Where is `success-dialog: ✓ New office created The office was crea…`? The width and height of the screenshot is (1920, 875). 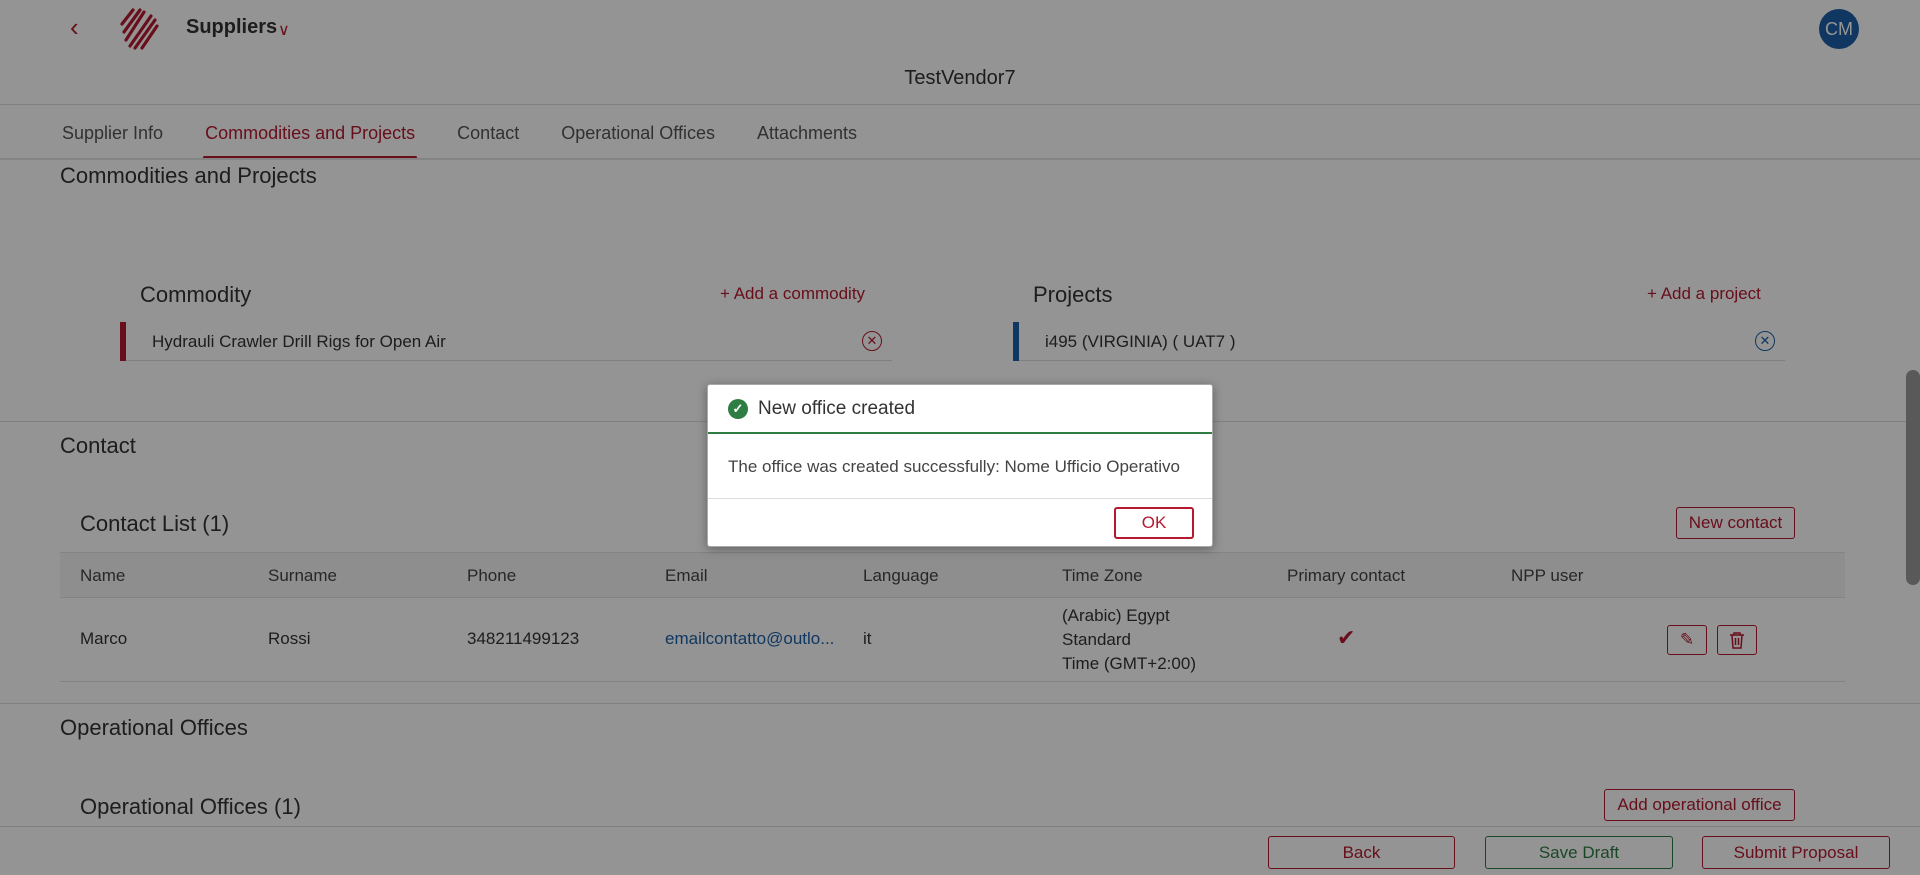
success-dialog: ✓ New office created The office was crea… is located at coordinates (960, 465).